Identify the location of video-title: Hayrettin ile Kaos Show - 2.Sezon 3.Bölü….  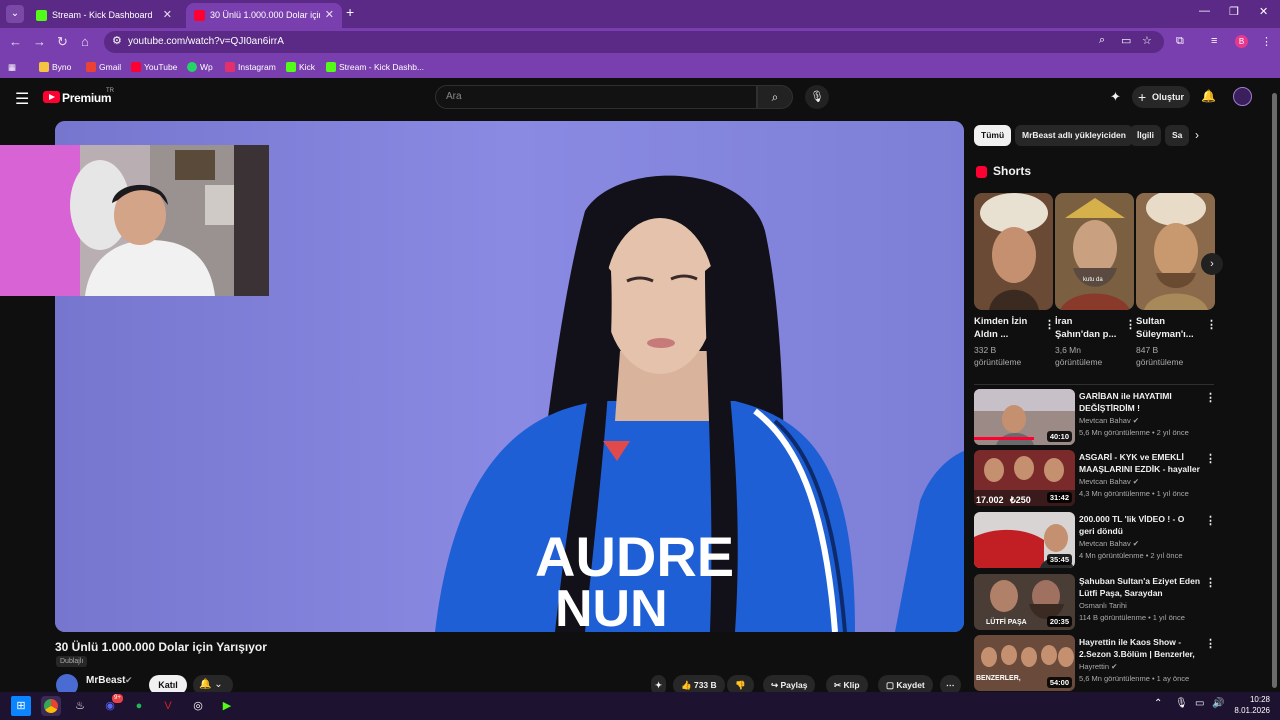
(1140, 648).